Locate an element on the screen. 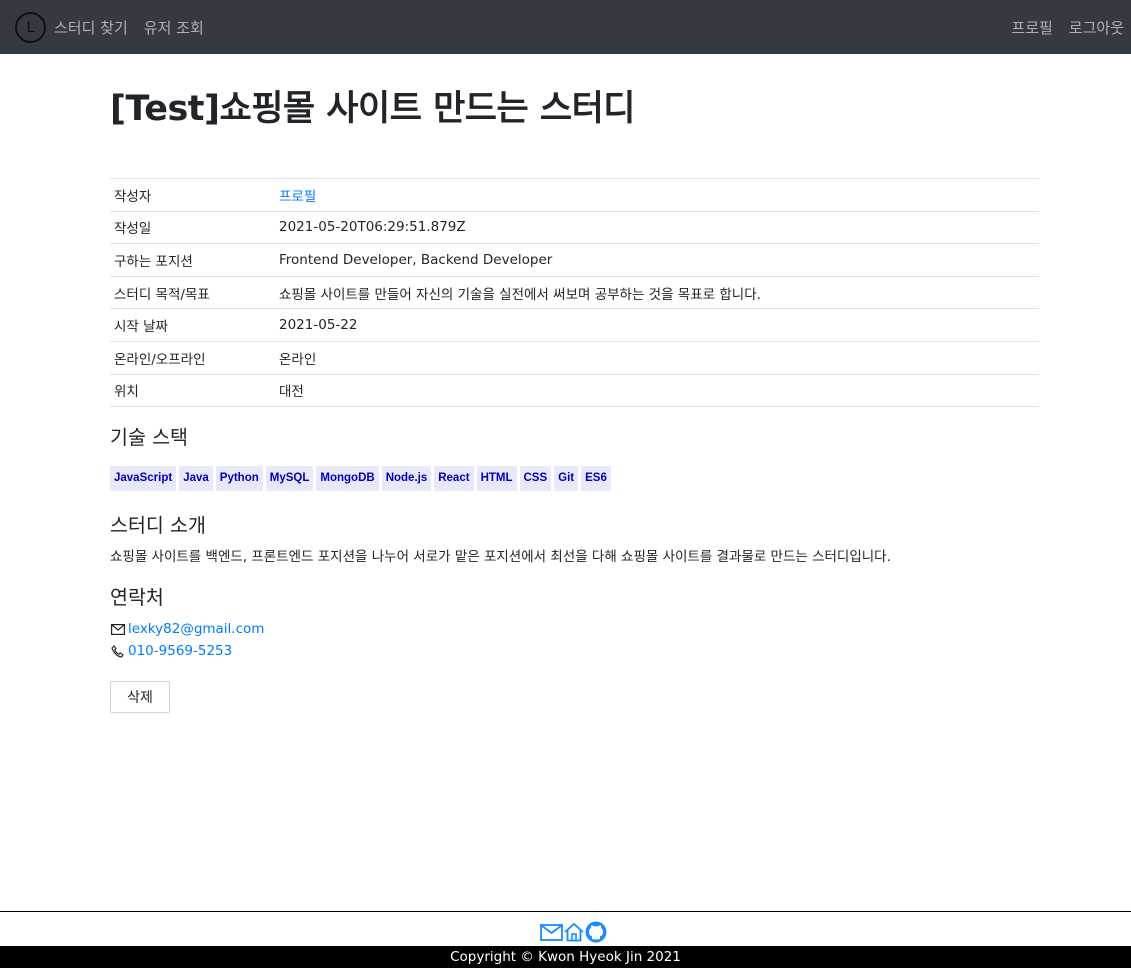  email-link: lexky82@gmail.com is located at coordinates (196, 629).